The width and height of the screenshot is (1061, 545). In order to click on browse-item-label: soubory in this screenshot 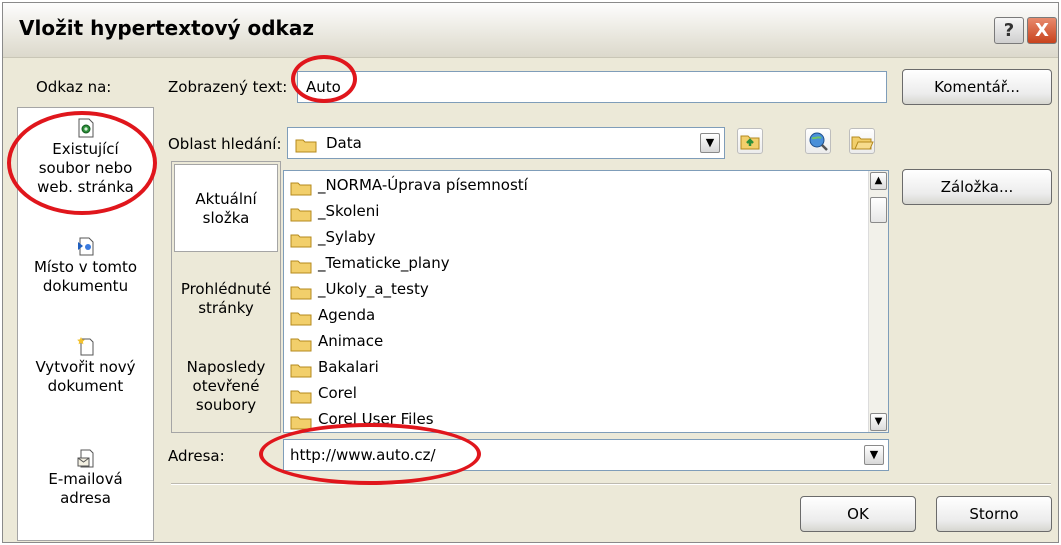, I will do `click(226, 405)`.